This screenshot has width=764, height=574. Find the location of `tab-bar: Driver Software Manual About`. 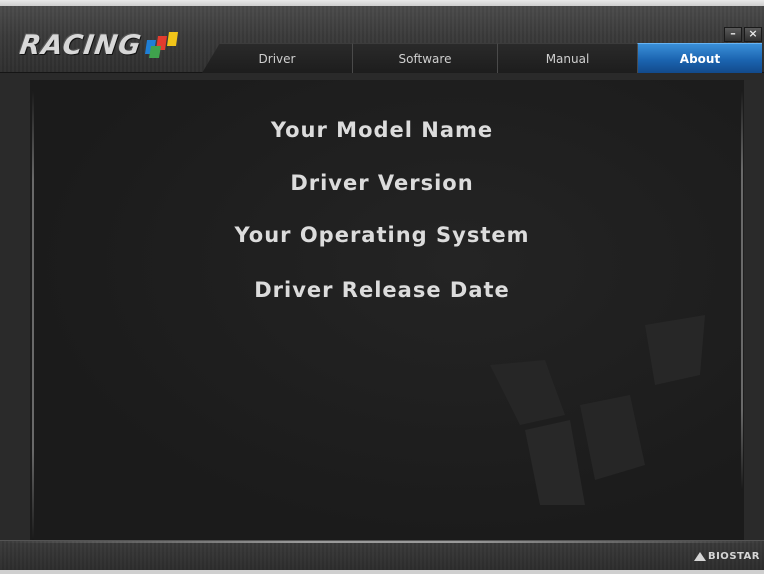

tab-bar: Driver Software Manual About is located at coordinates (482, 58).